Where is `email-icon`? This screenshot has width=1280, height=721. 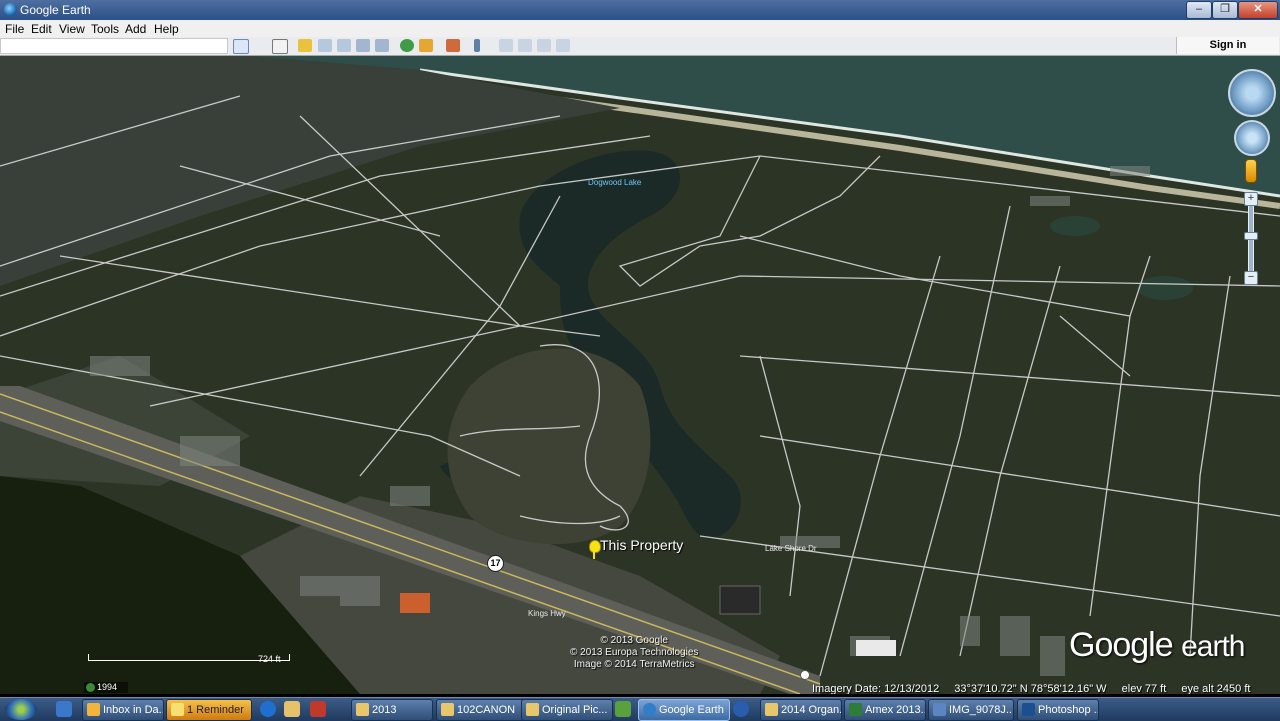 email-icon is located at coordinates (506, 45).